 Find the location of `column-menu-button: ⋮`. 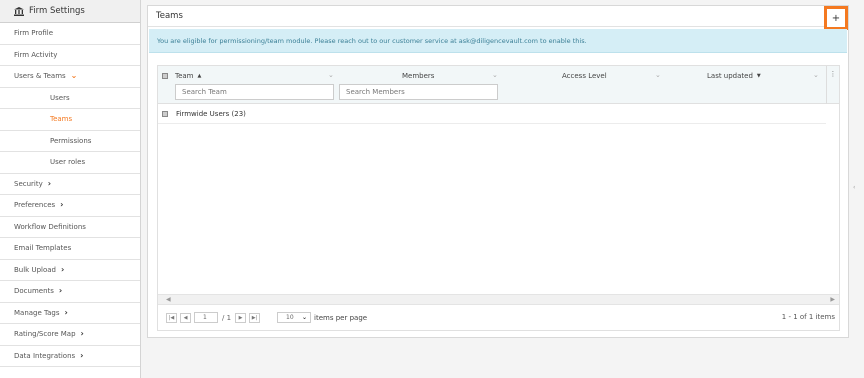

column-menu-button: ⋮ is located at coordinates (832, 85).